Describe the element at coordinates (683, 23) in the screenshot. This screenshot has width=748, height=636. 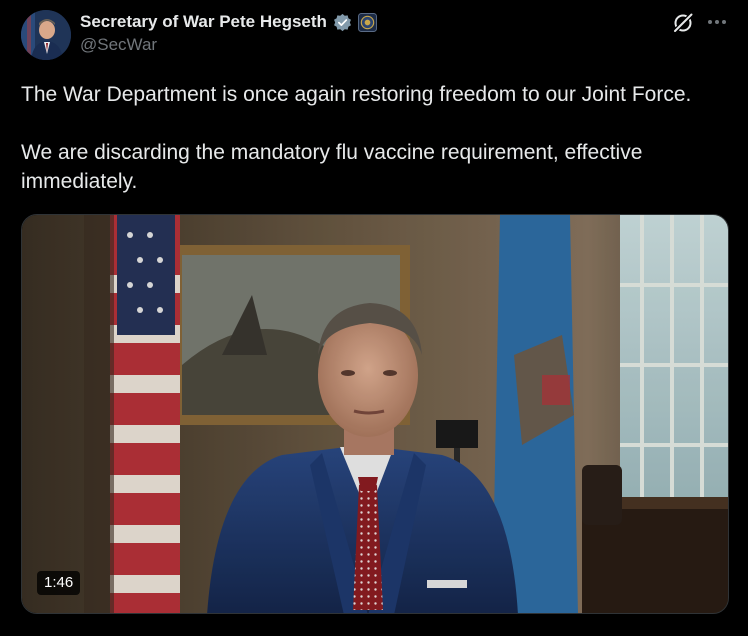
I see `grok-icon` at that location.